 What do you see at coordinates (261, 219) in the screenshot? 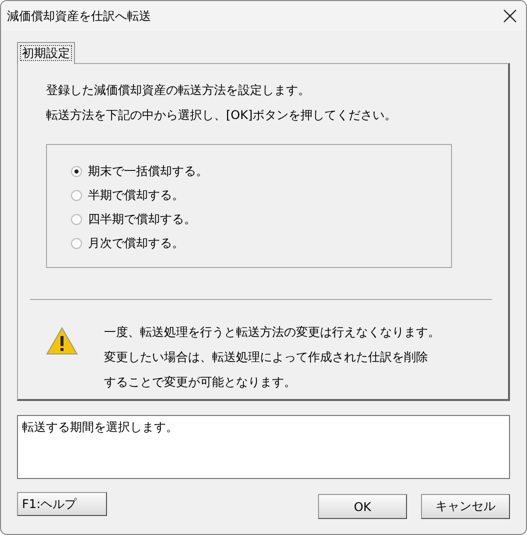
I see `radio-option: 四半期で償却する。` at bounding box center [261, 219].